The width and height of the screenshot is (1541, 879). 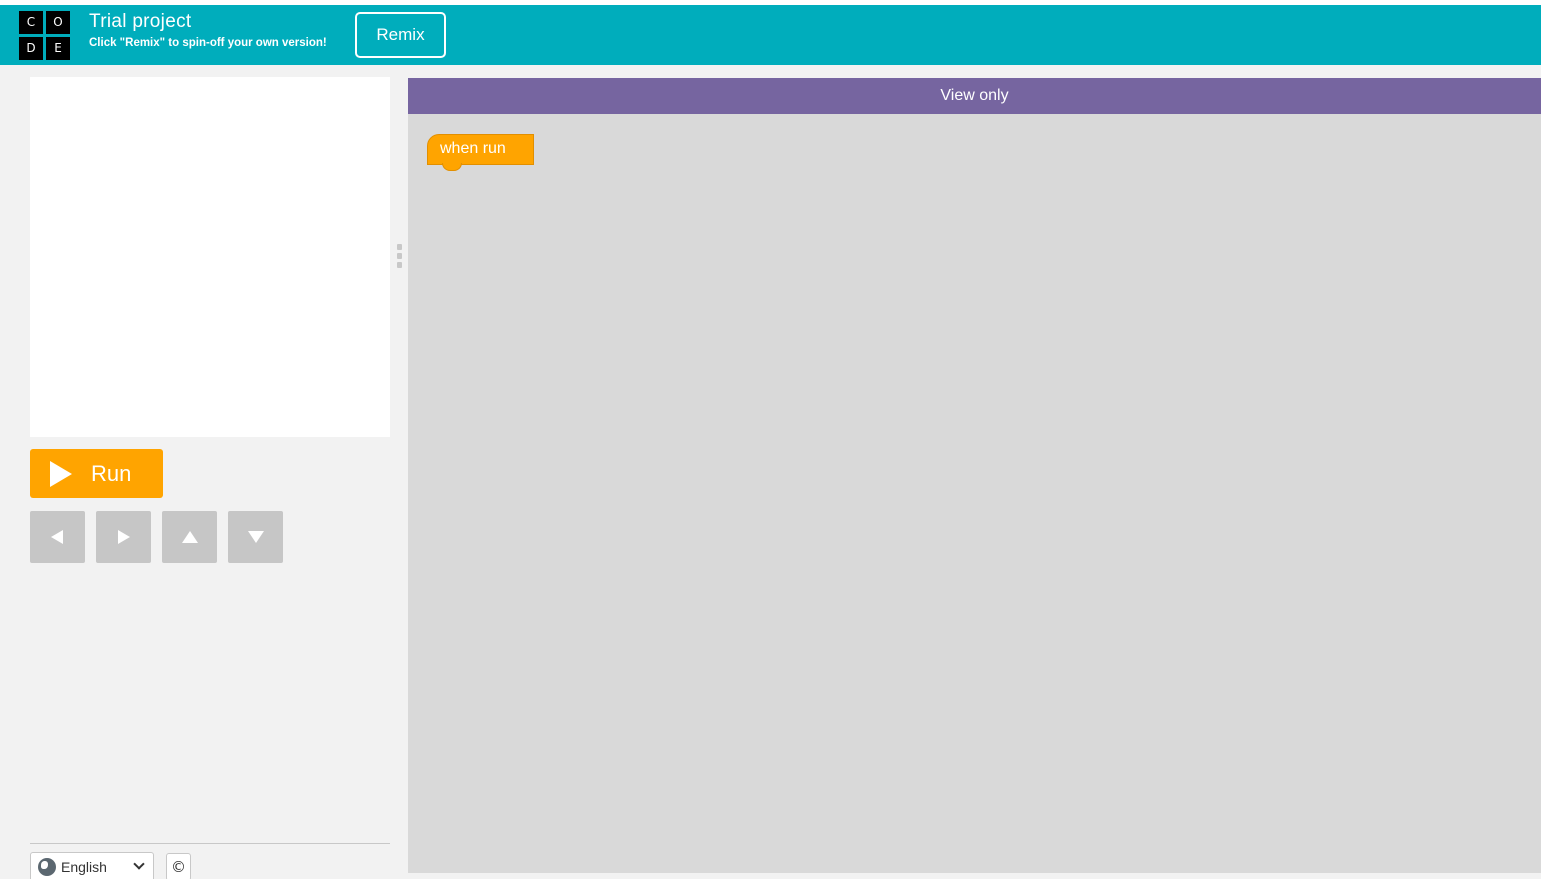 What do you see at coordinates (210, 257) in the screenshot?
I see `game-canvas` at bounding box center [210, 257].